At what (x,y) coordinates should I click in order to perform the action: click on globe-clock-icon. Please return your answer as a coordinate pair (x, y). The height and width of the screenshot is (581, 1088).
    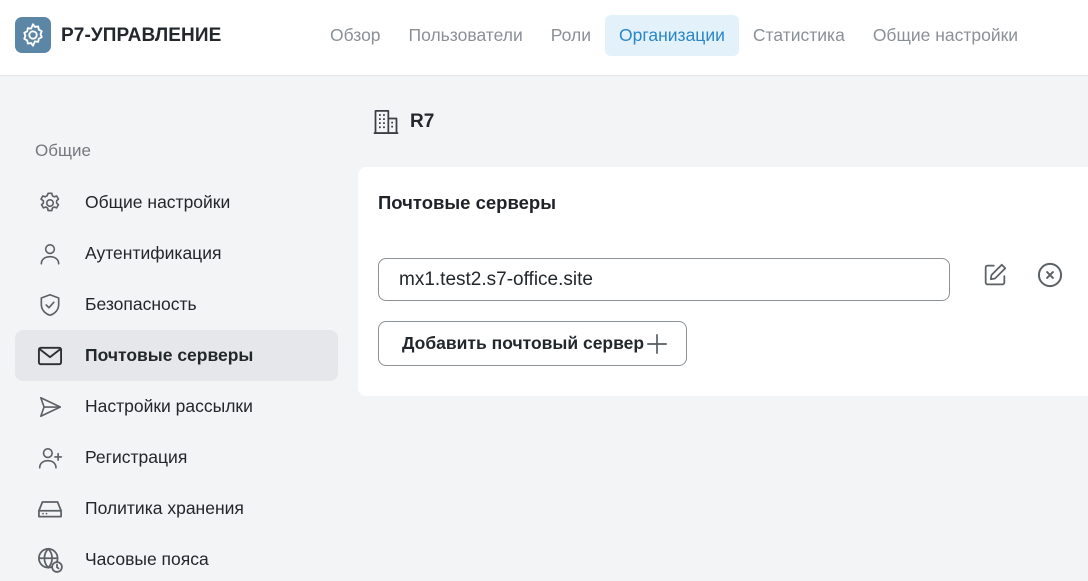
    Looking at the image, I should click on (50, 560).